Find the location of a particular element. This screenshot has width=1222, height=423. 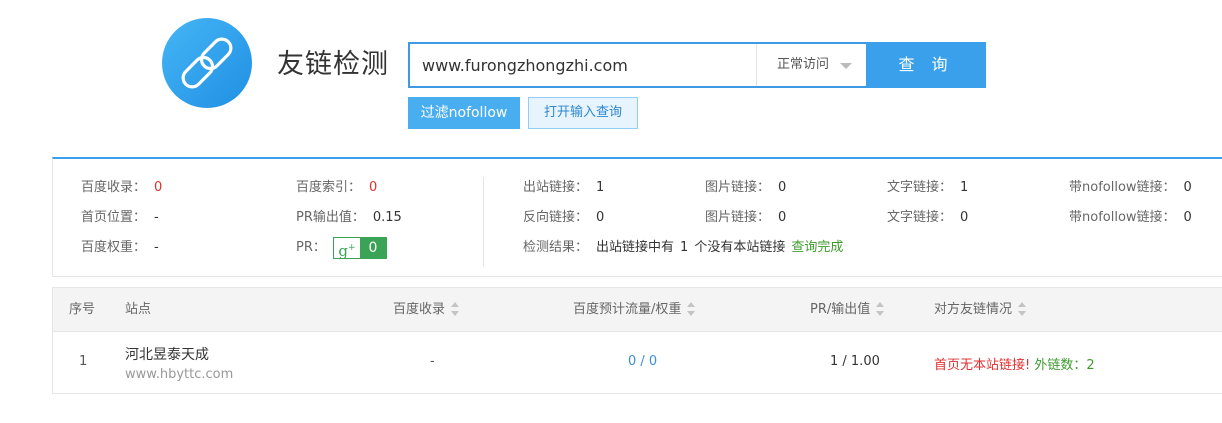

stat-pr-output: PR输出值： 0.15 is located at coordinates (349, 217).